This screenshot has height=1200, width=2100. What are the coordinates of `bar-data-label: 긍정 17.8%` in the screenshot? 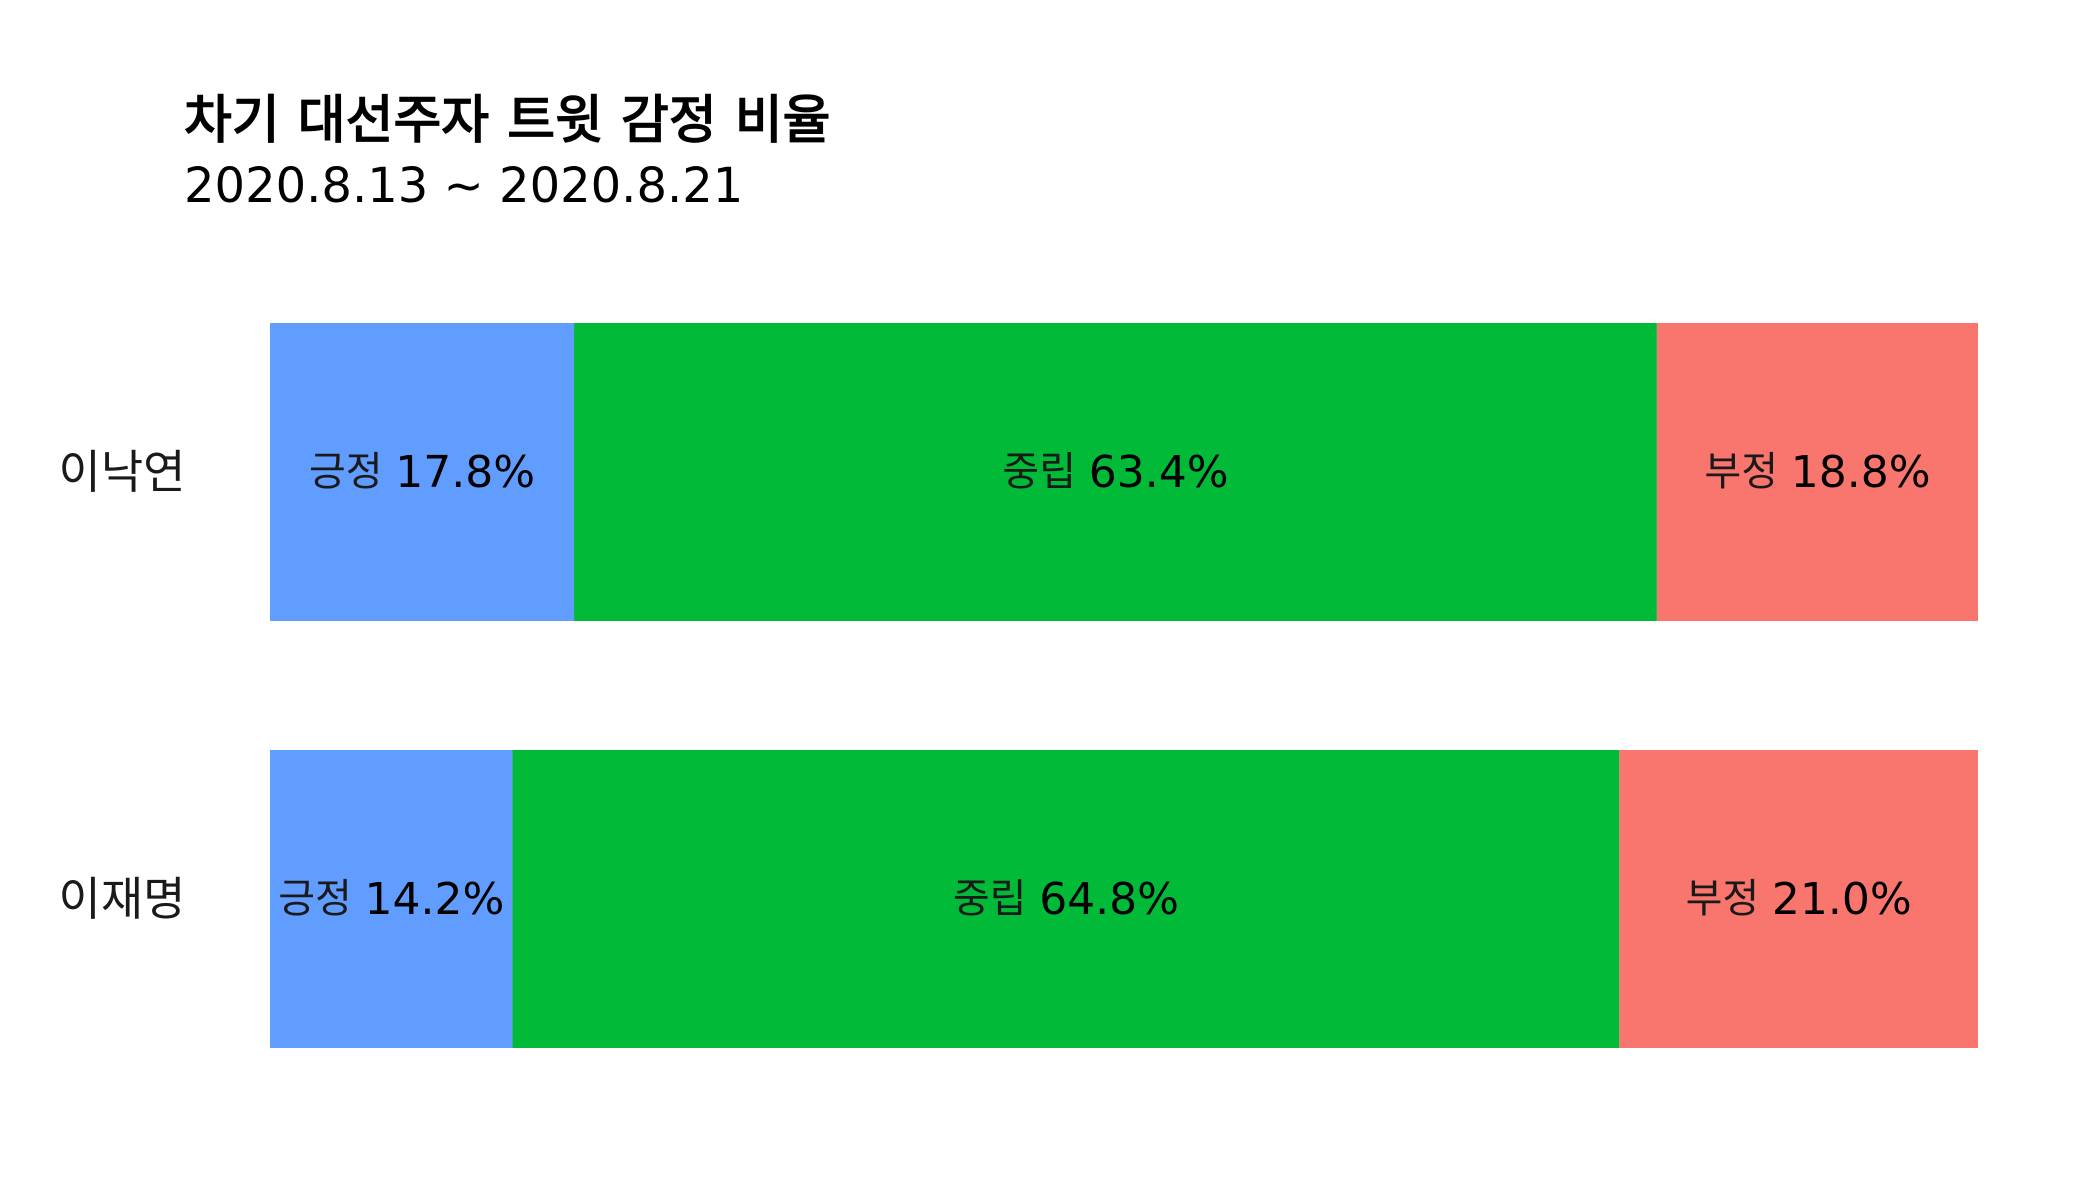 It's located at (422, 472).